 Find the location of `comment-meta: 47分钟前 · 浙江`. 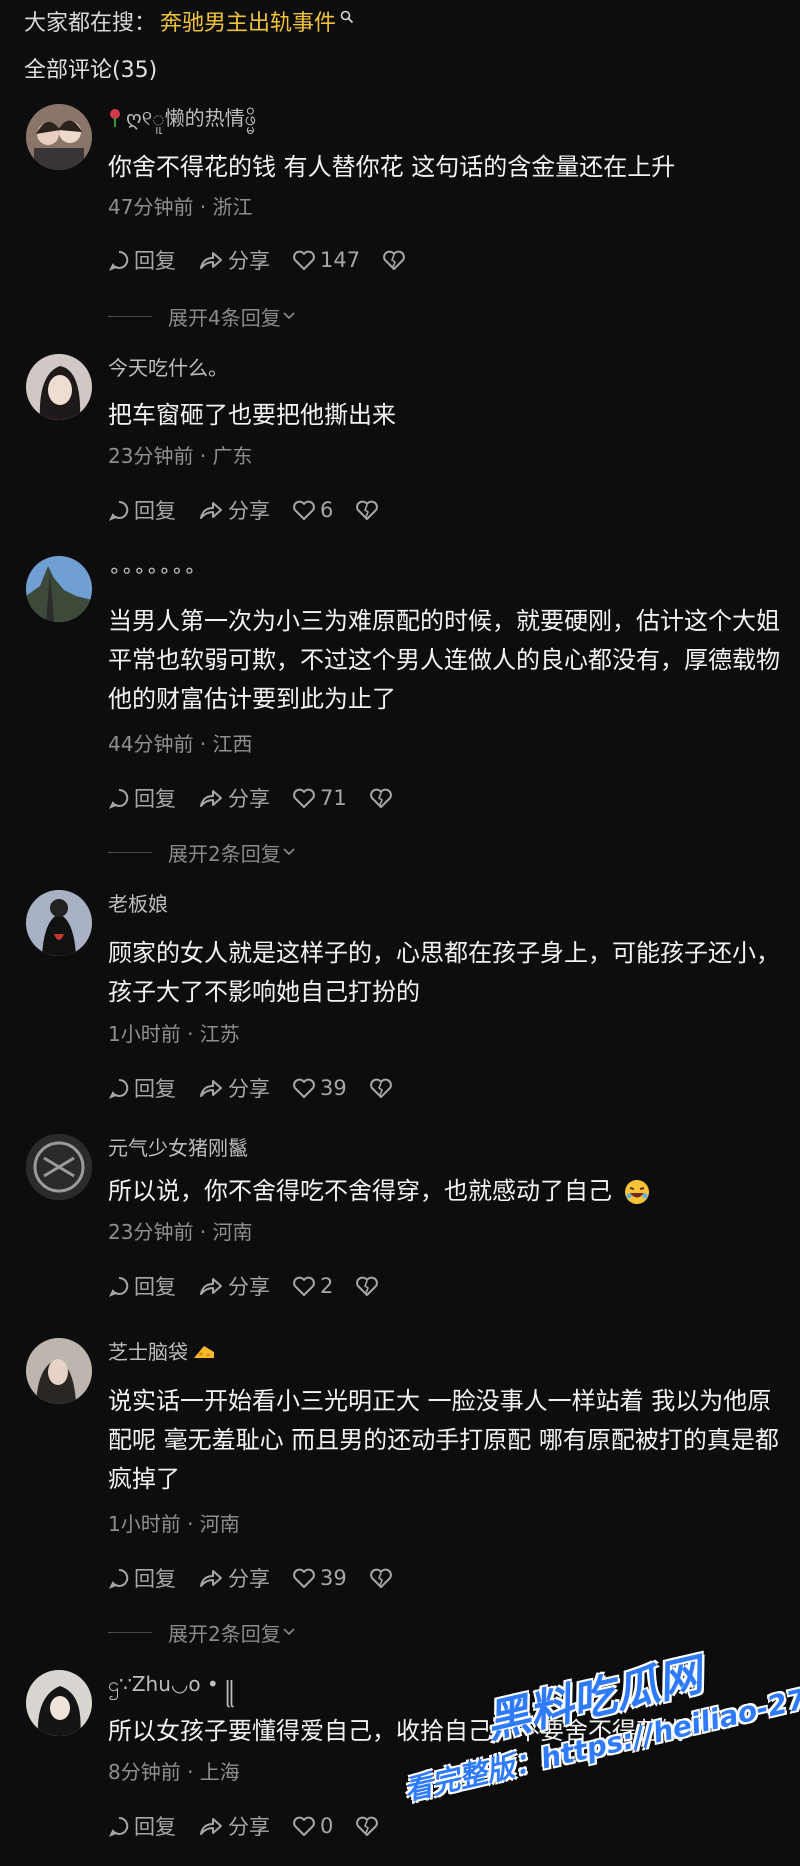

comment-meta: 47分钟前 · 浙江 is located at coordinates (180, 207).